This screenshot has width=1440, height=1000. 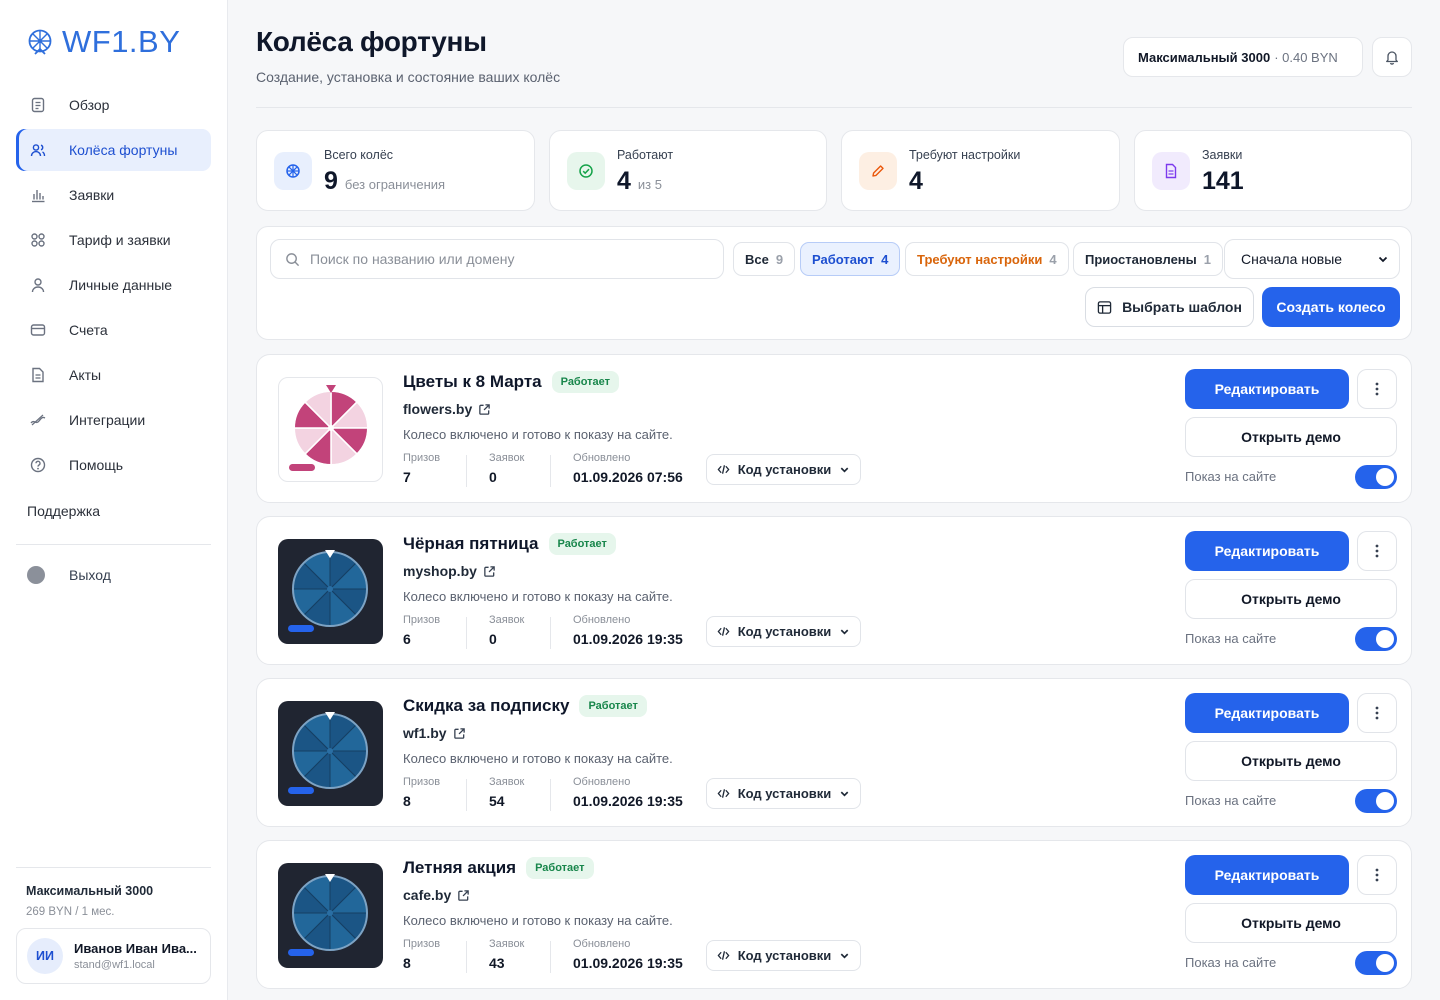 I want to click on sidebar-item-help: Помощь, so click(x=113, y=465).